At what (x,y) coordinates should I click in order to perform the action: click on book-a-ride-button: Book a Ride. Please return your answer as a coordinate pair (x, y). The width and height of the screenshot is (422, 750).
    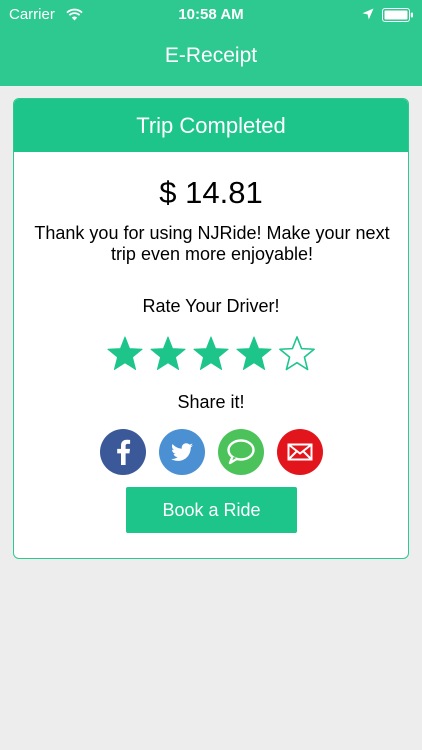
    Looking at the image, I should click on (211, 510).